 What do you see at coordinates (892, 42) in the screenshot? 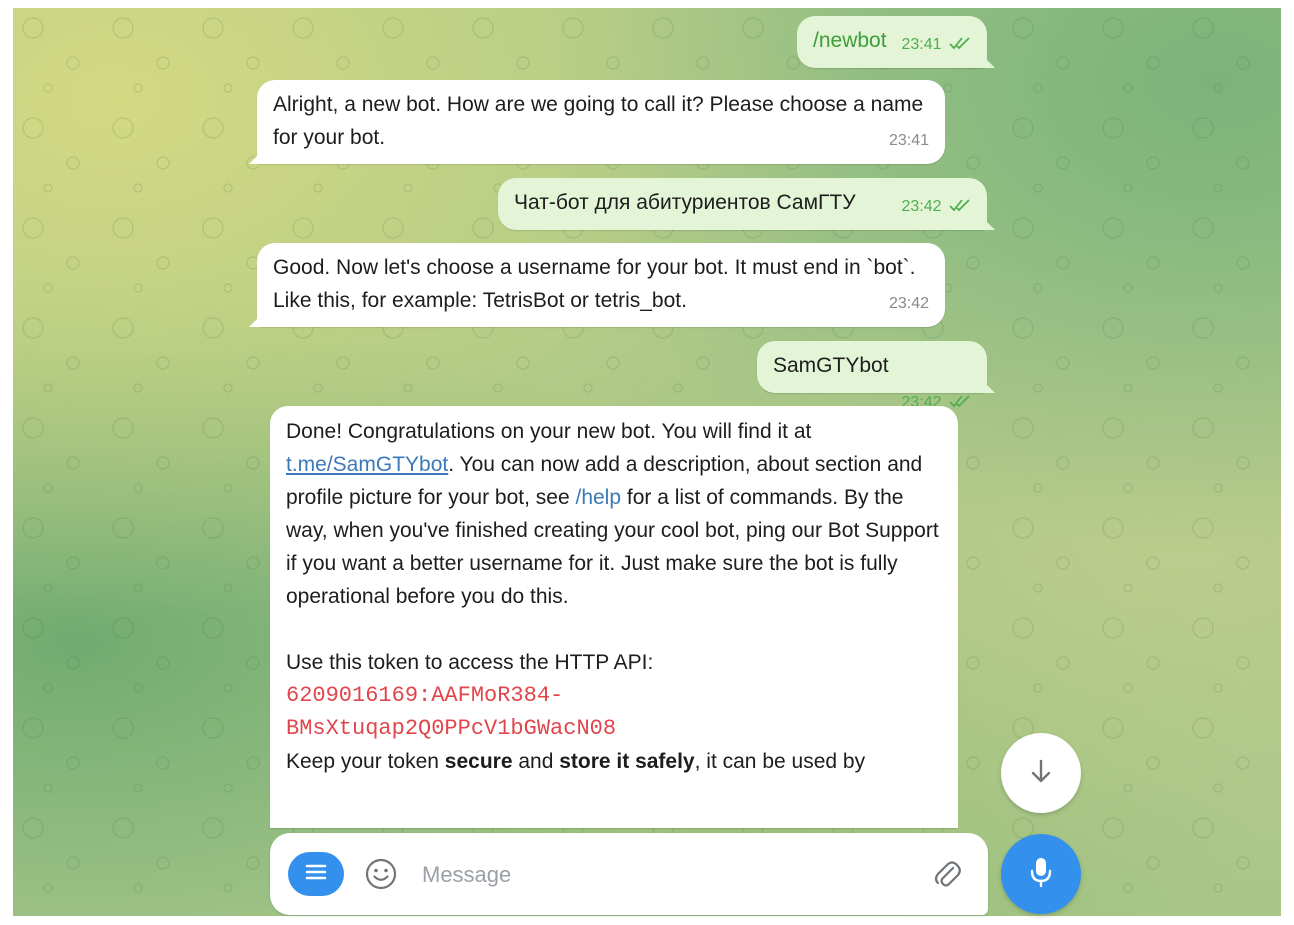
I see `message-outgoing: /newbot 23:41` at bounding box center [892, 42].